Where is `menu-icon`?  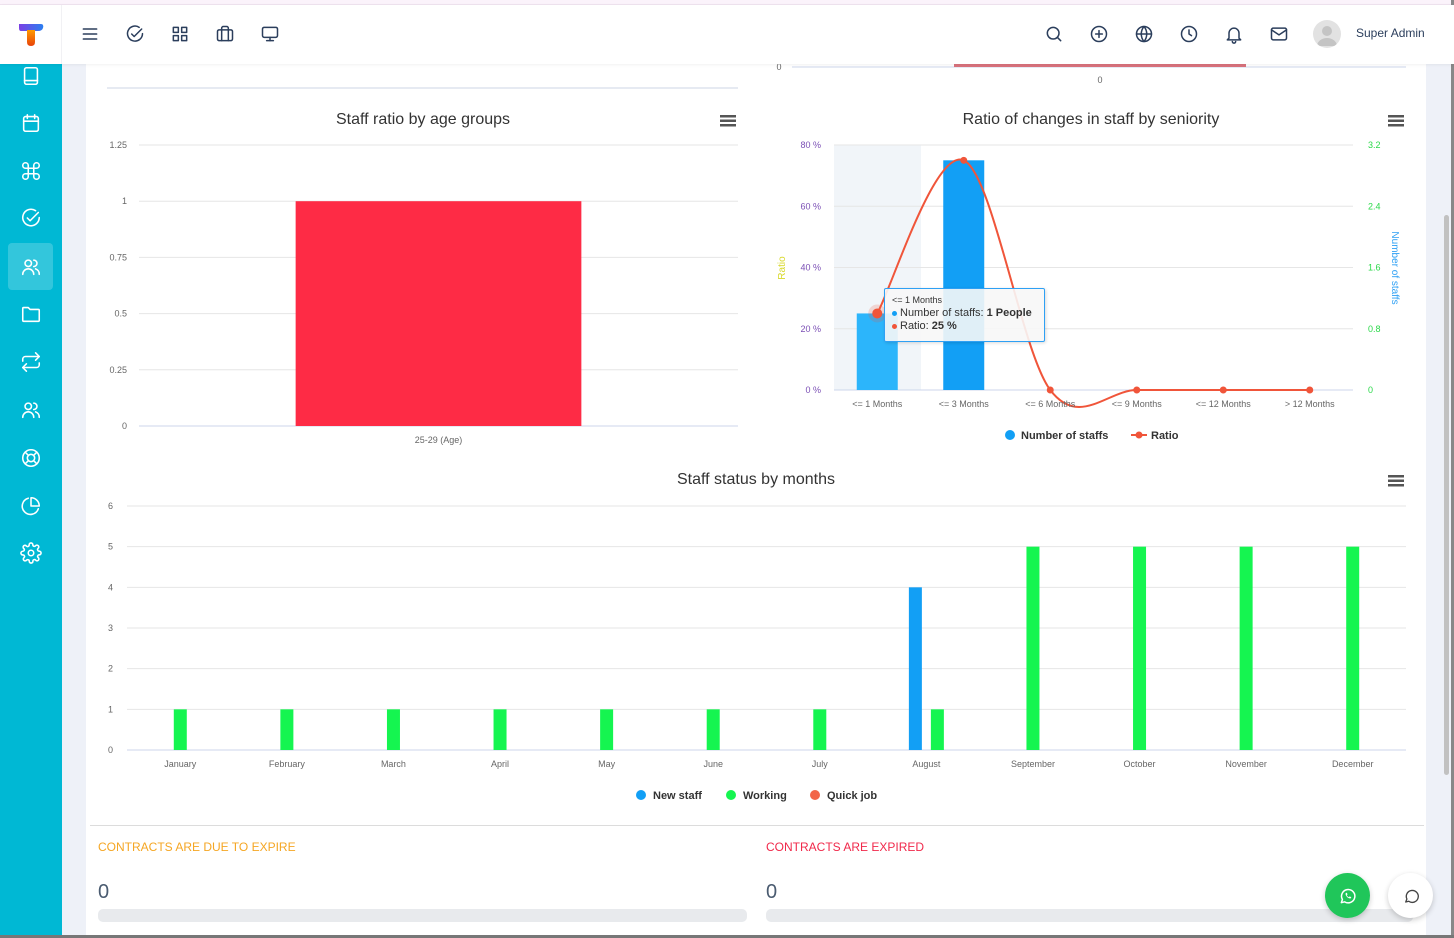
menu-icon is located at coordinates (90, 34).